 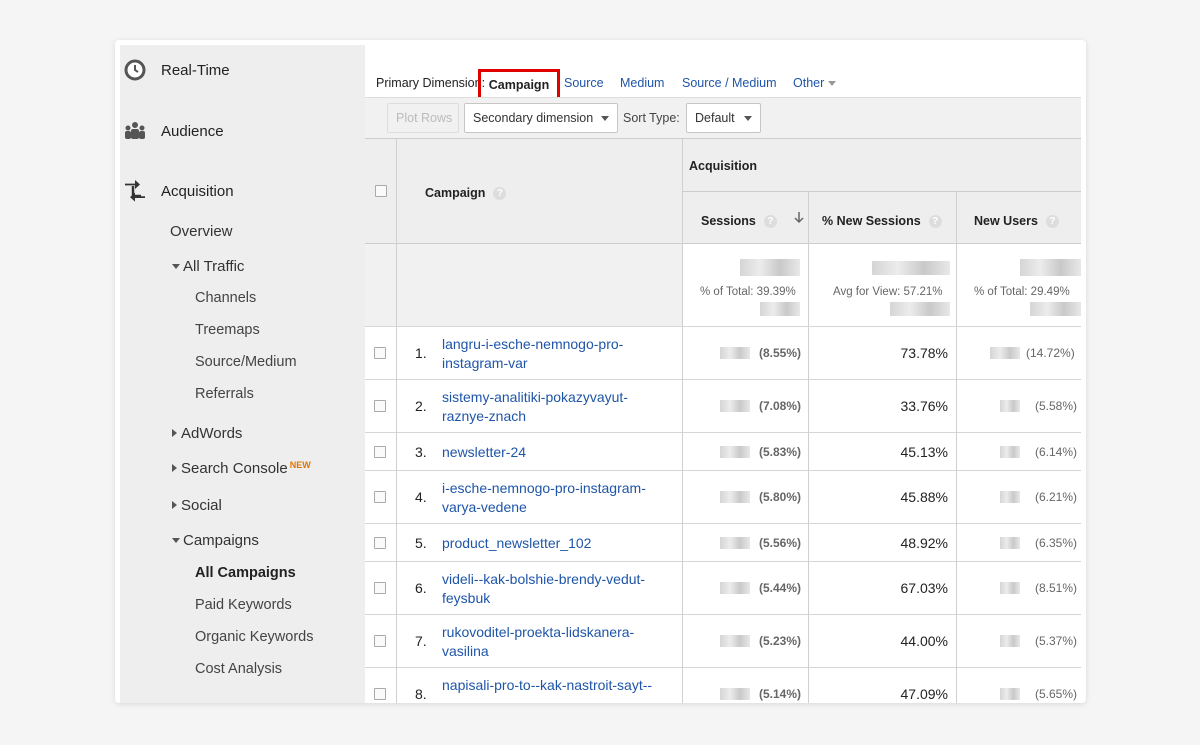 What do you see at coordinates (1056, 406) in the screenshot?
I see `new-users-percent: (5.58%)` at bounding box center [1056, 406].